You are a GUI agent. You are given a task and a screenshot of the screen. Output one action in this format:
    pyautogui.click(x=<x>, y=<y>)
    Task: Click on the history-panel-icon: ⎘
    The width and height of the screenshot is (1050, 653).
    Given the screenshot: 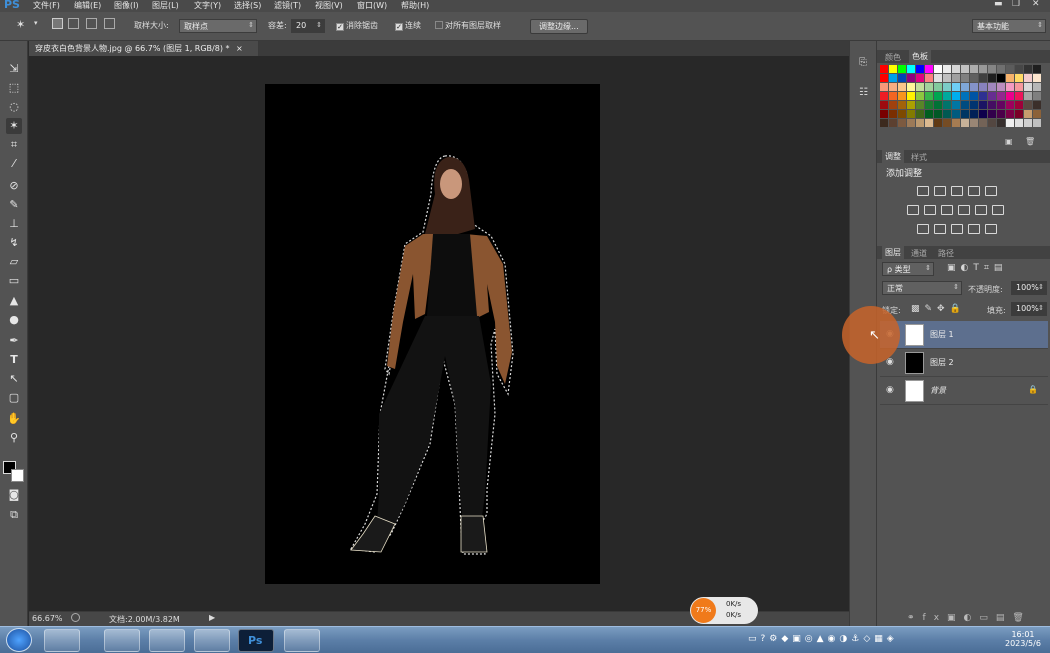 What is the action you would take?
    pyautogui.click(x=863, y=62)
    